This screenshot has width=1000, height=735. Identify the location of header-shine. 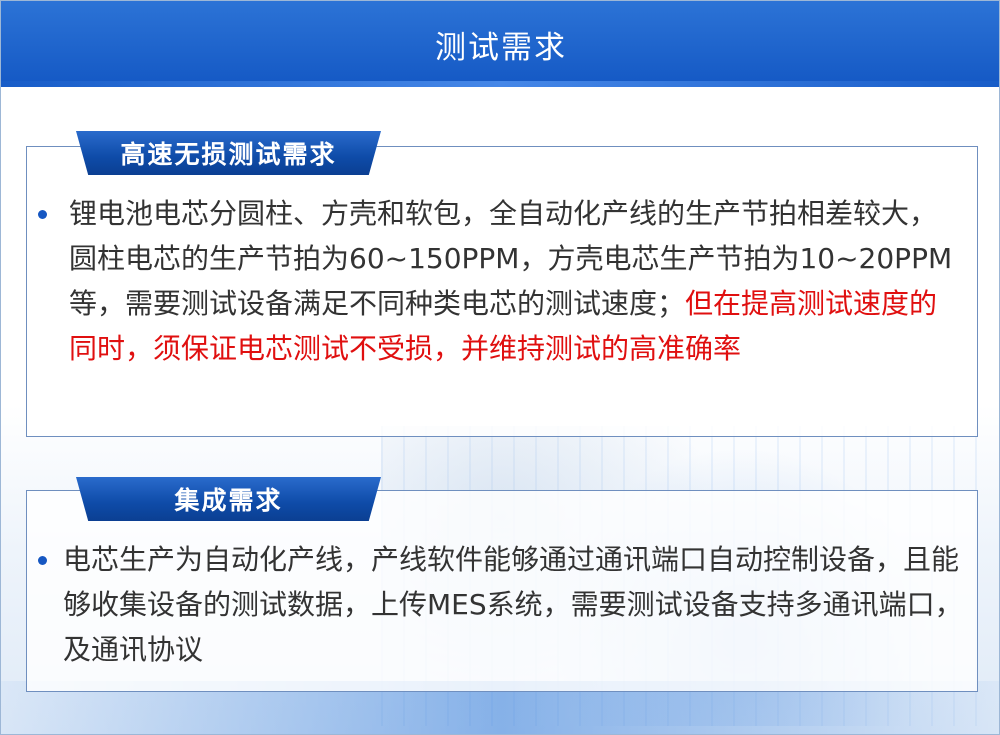
(500, 84).